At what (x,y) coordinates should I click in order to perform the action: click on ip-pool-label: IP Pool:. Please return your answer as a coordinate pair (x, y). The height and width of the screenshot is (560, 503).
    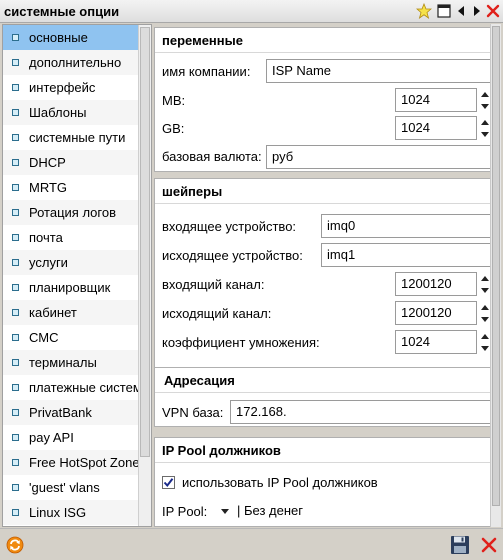
    Looking at the image, I should click on (185, 511).